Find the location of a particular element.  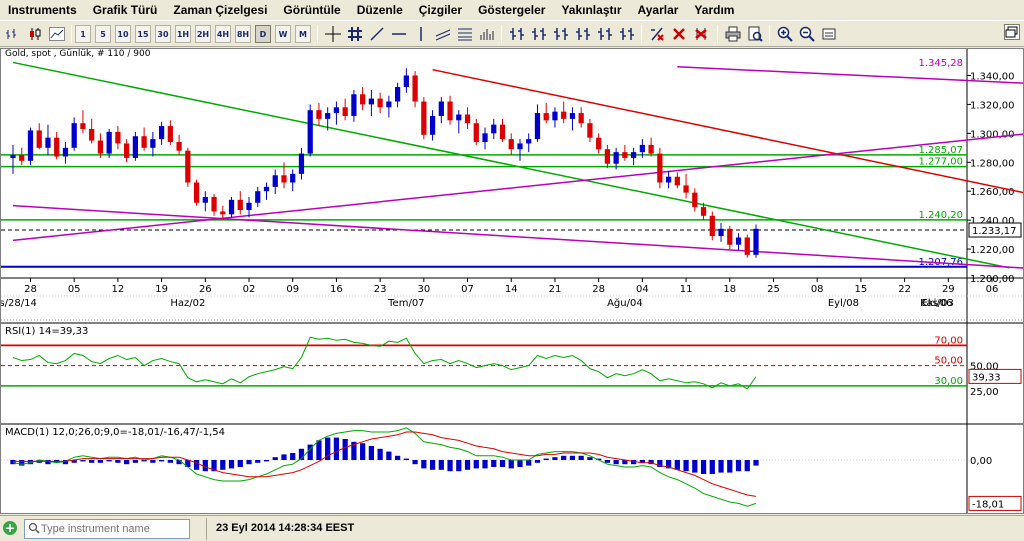

zoom-in-icon is located at coordinates (785, 34).